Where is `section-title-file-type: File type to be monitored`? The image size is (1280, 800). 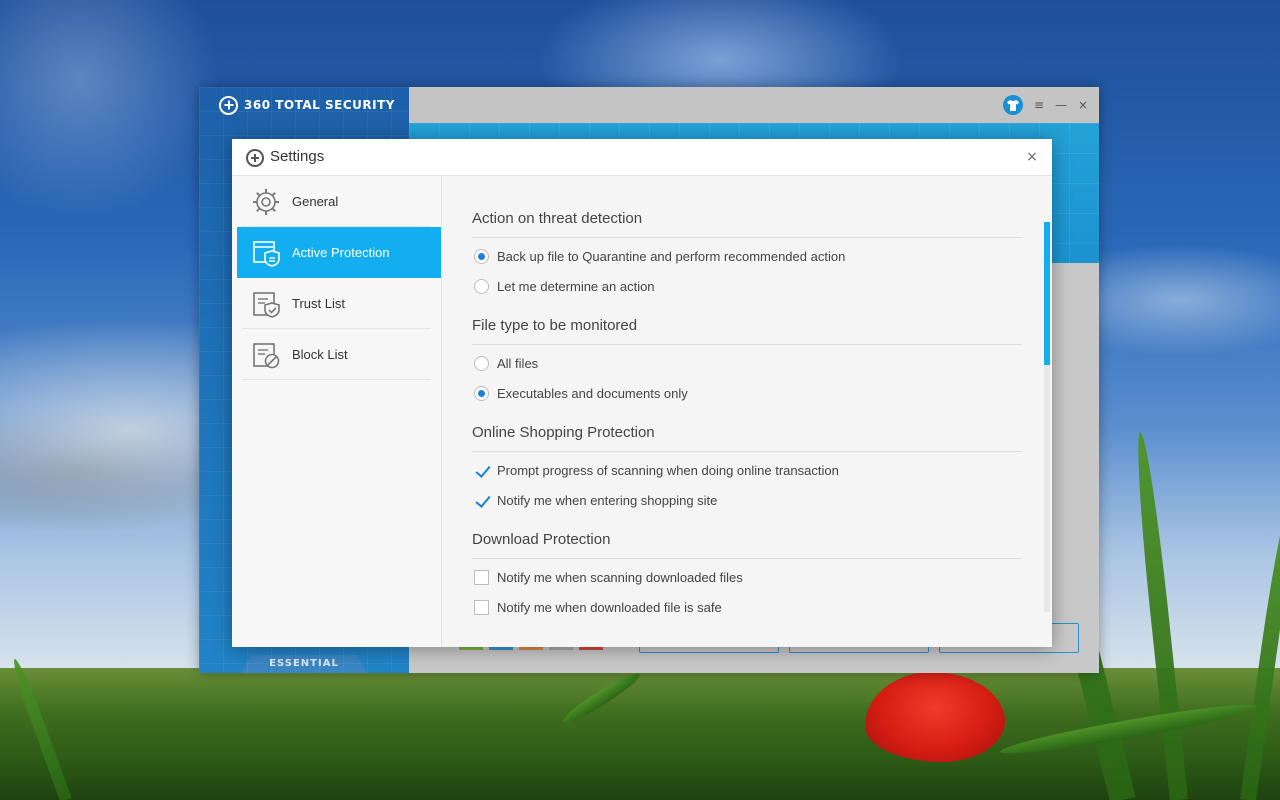
section-title-file-type: File type to be monitored is located at coordinates (555, 325).